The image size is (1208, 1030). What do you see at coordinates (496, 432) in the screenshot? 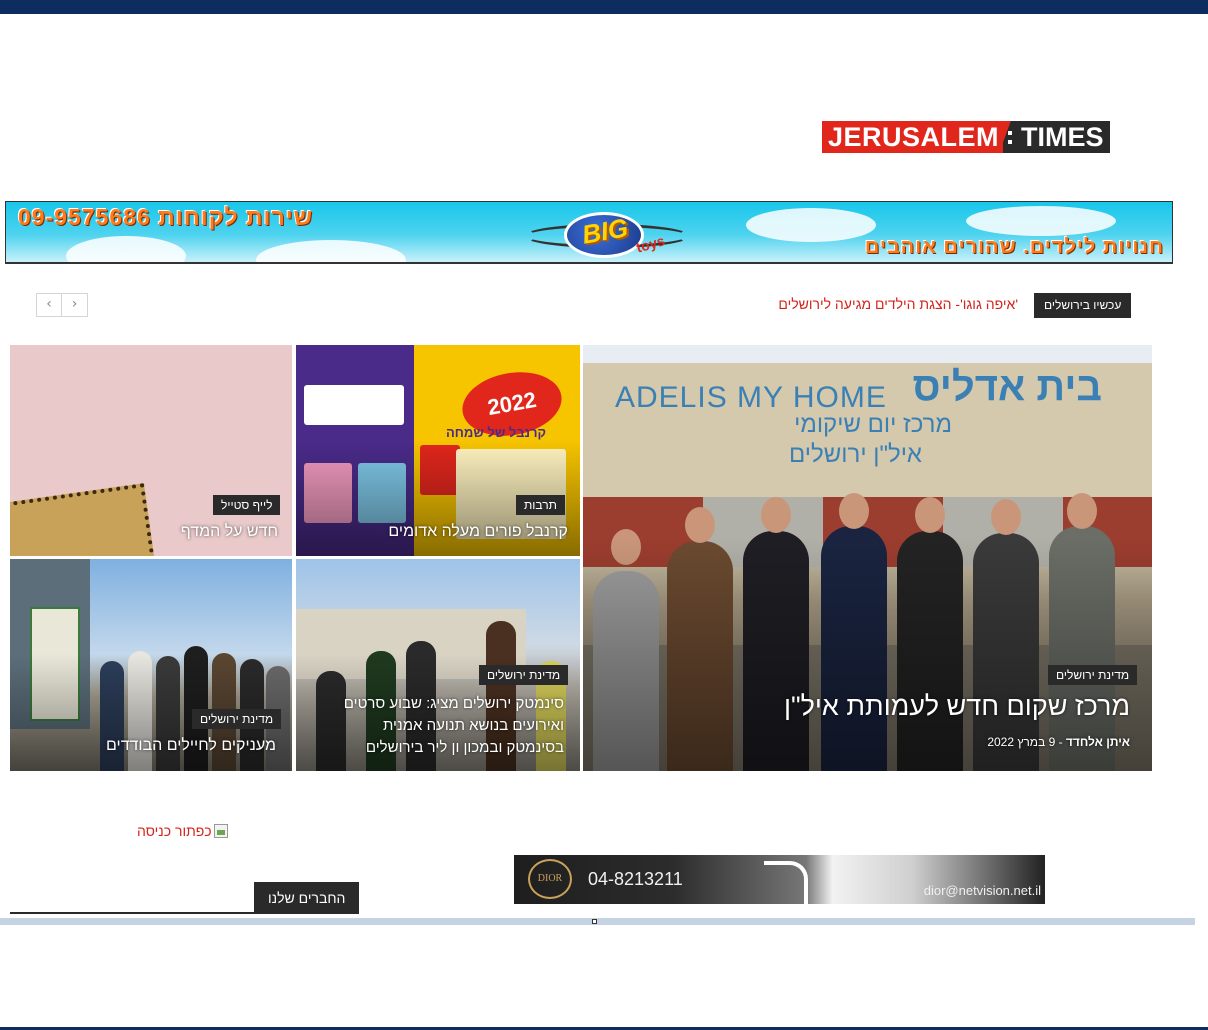
I see `poster-subtitle: קרנבל של שמחה` at bounding box center [496, 432].